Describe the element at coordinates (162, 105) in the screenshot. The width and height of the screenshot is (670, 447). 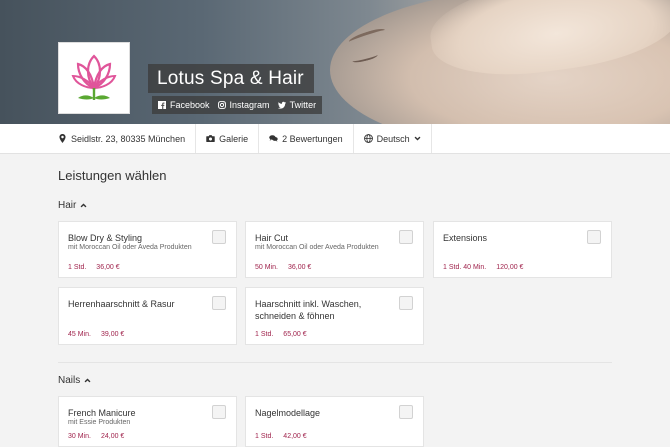
I see `facebook-icon` at that location.